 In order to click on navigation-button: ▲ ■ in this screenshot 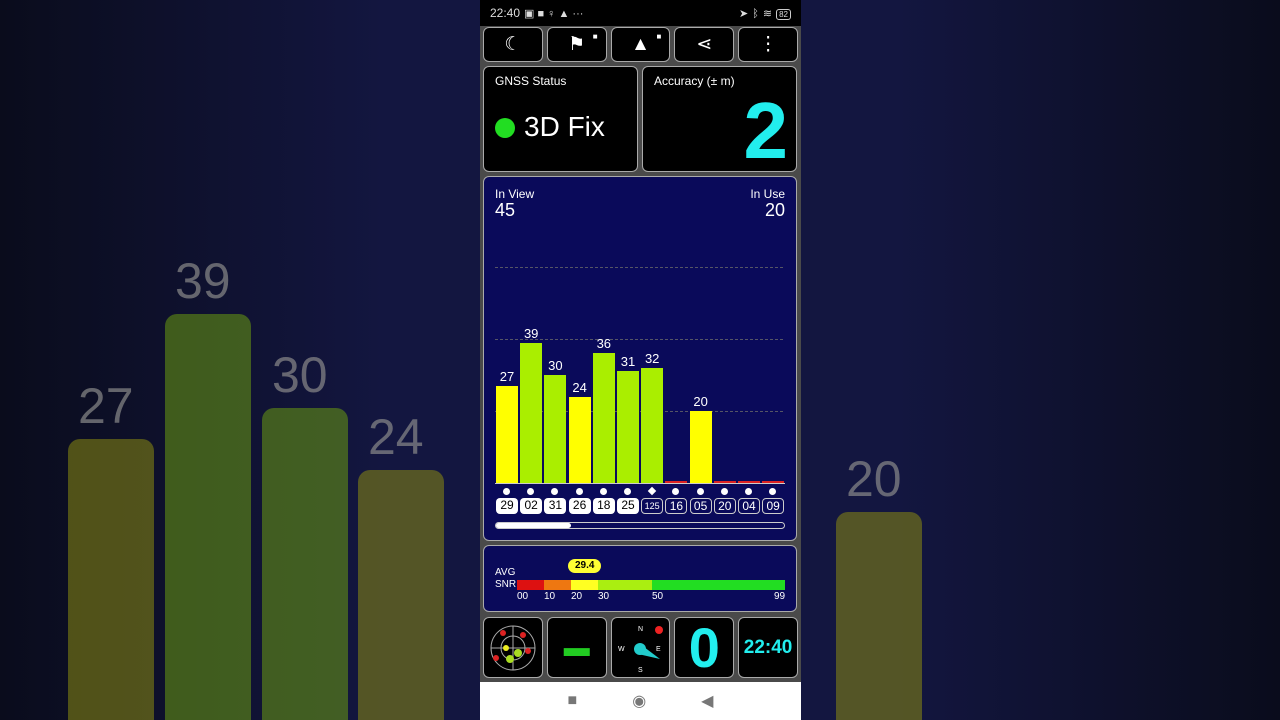, I will do `click(640, 44)`.